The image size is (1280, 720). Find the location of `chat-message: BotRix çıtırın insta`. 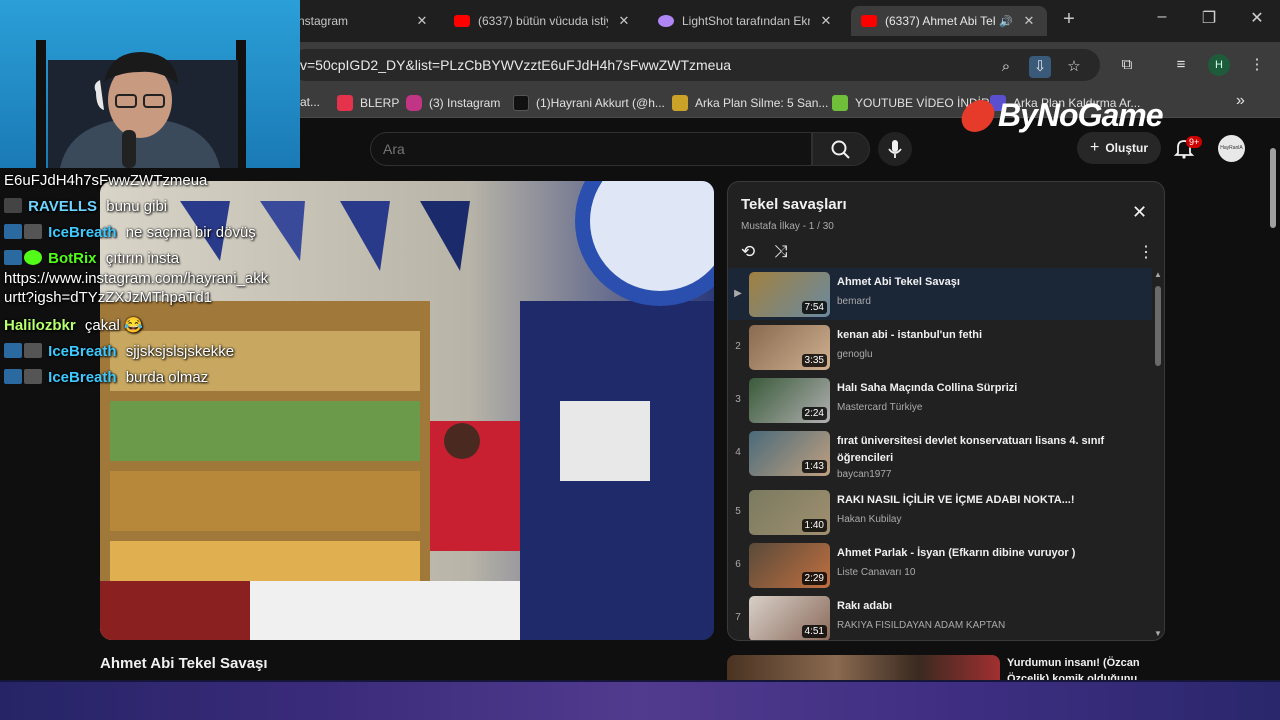

chat-message: BotRix çıtırın insta is located at coordinates (91, 258).